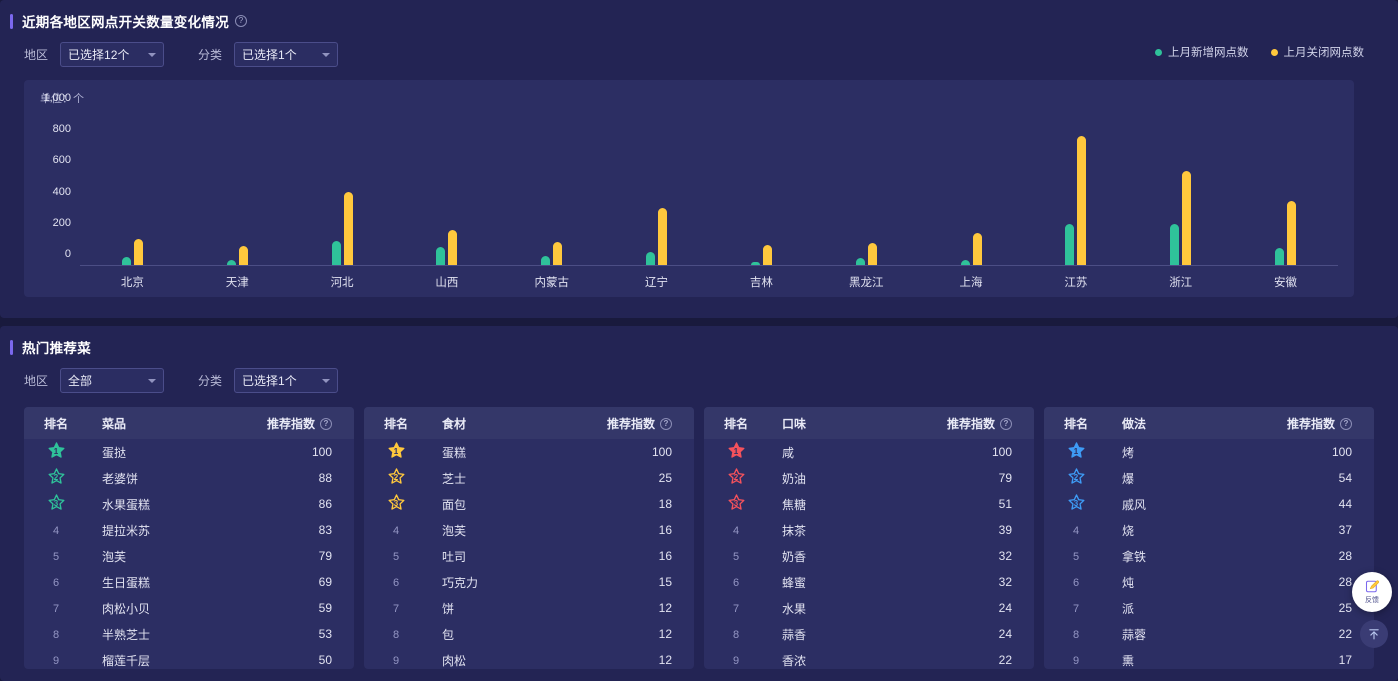 This screenshot has height=681, width=1398. I want to click on cell-name: 水果, so click(794, 608).